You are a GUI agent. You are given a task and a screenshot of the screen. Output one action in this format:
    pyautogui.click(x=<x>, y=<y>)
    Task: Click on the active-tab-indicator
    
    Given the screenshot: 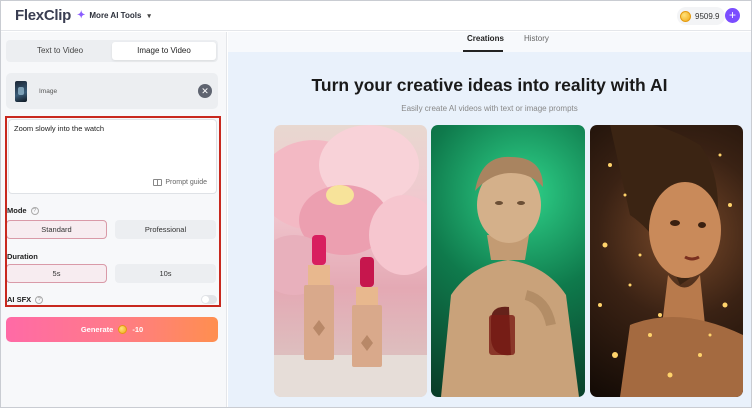 What is the action you would take?
    pyautogui.click(x=483, y=51)
    